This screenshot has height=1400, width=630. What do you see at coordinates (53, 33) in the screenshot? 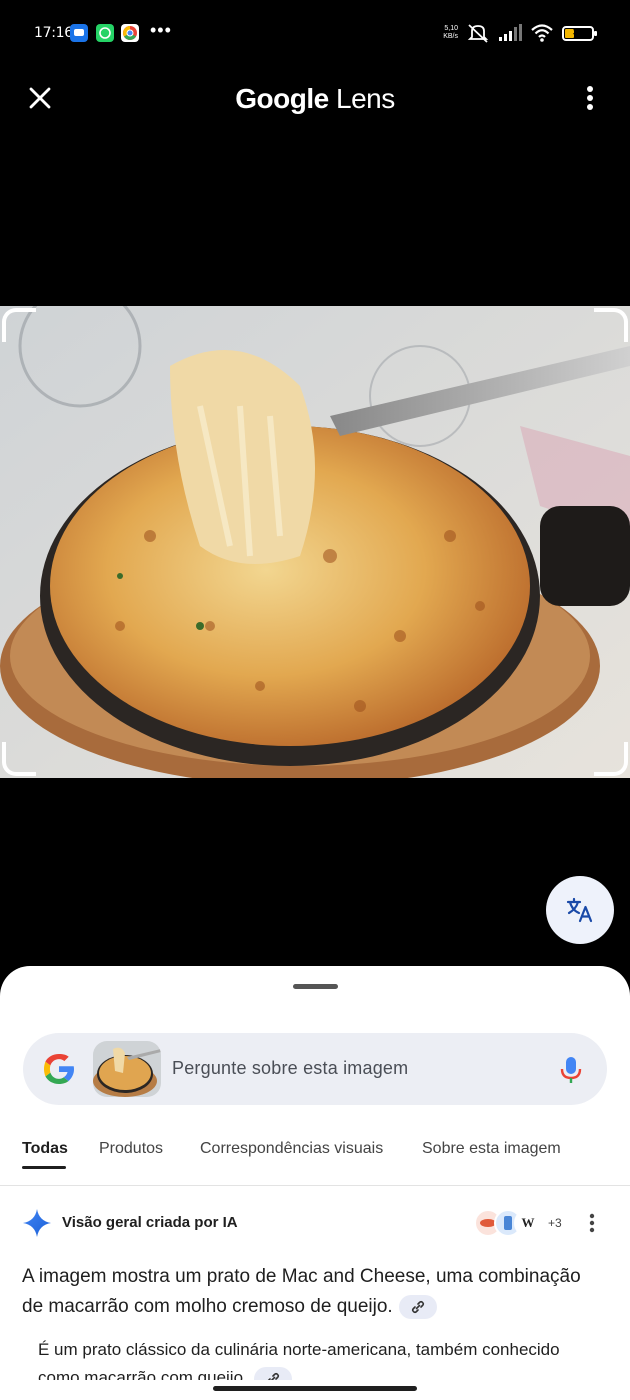
I see `status-time: 17:16` at bounding box center [53, 33].